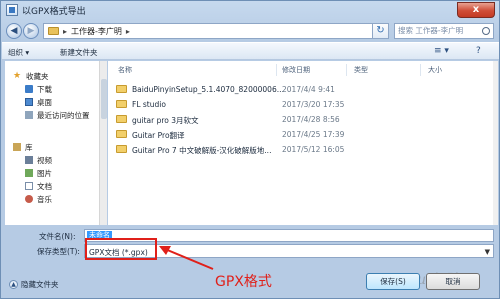  What do you see at coordinates (44, 199) in the screenshot?
I see `sidebar-item-label: 音乐` at bounding box center [44, 199].